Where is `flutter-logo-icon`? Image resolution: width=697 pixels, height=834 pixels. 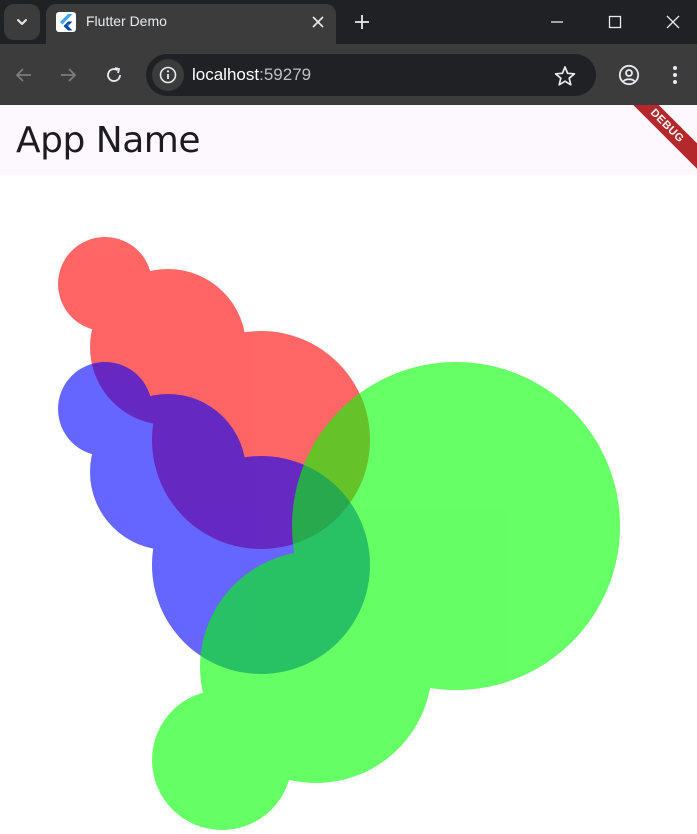
flutter-logo-icon is located at coordinates (66, 22).